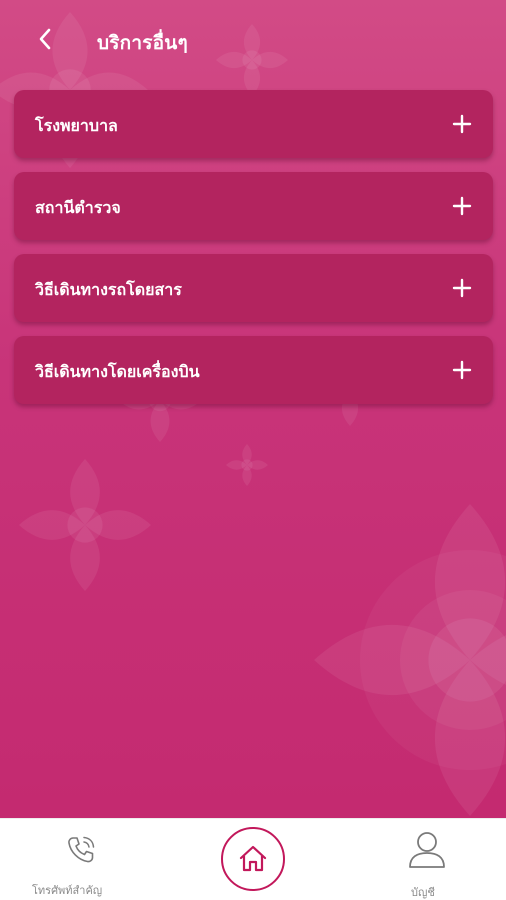 The width and height of the screenshot is (506, 900). What do you see at coordinates (78, 207) in the screenshot?
I see `service-item-label: สถานีตำรวจ` at bounding box center [78, 207].